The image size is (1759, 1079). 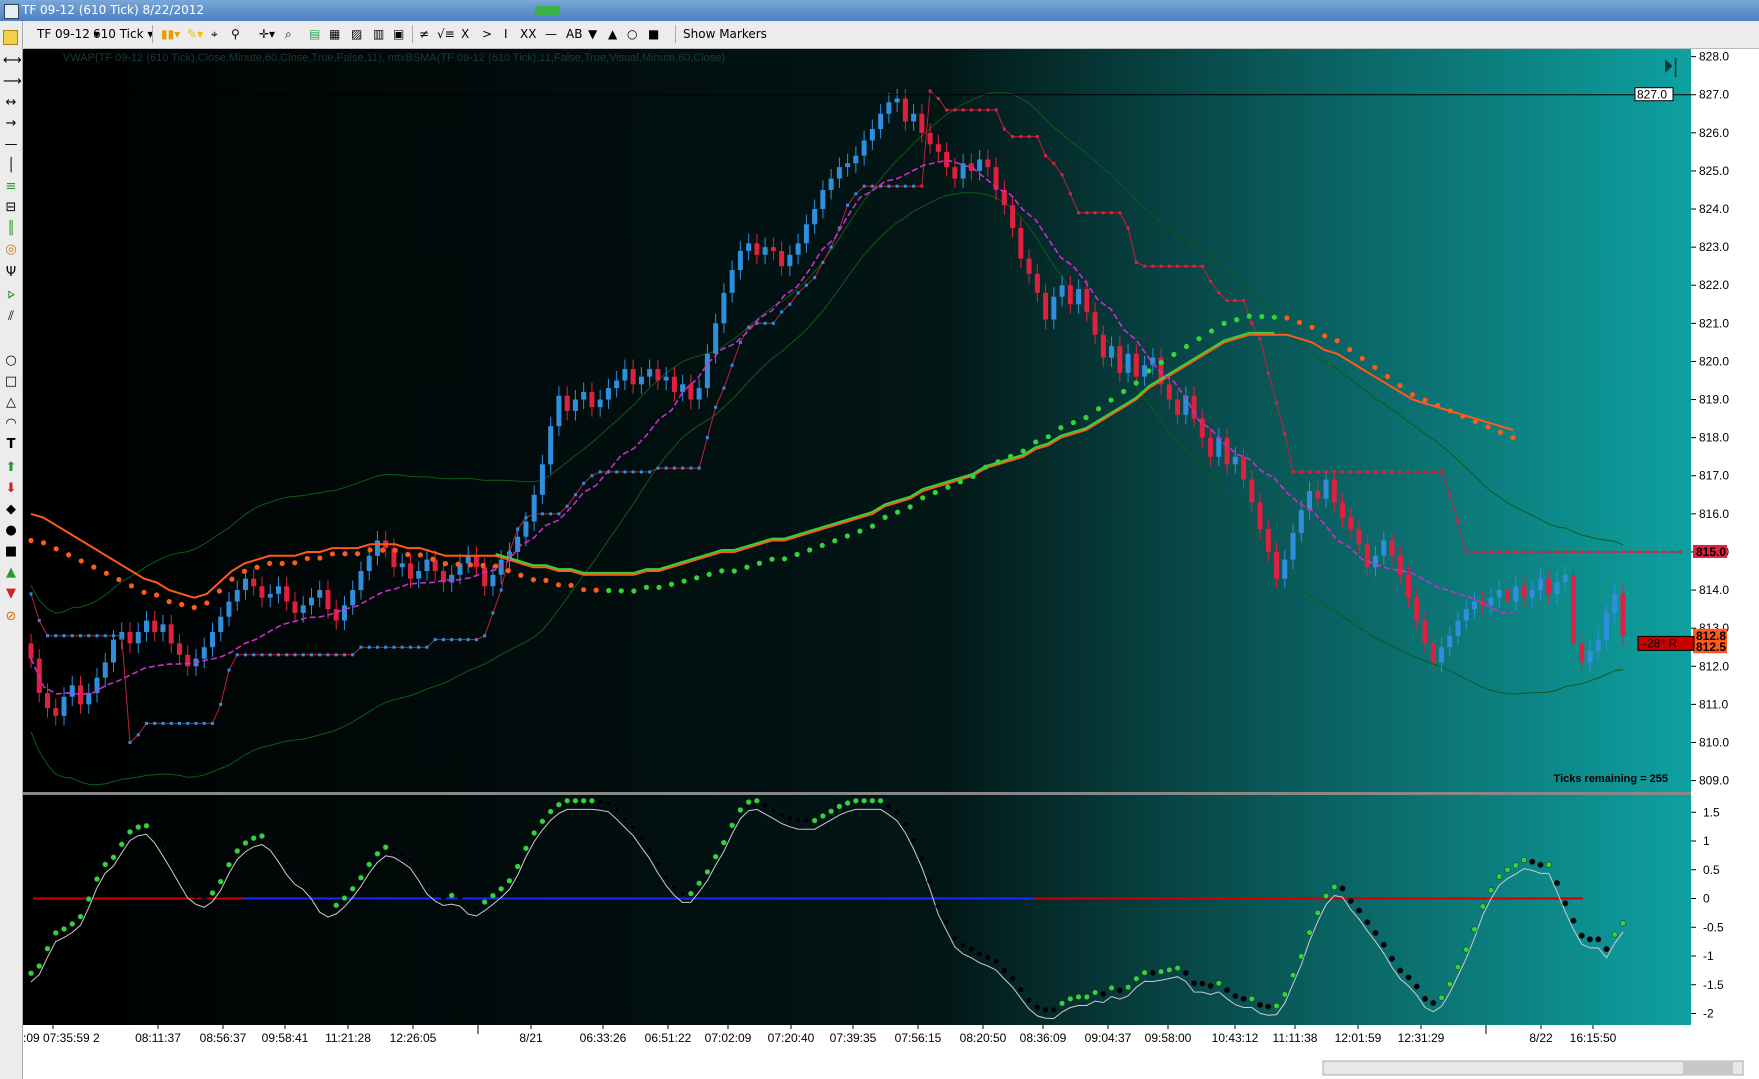 I want to click on scroll-to-end-icon: ⏵|, so click(x=1670, y=67).